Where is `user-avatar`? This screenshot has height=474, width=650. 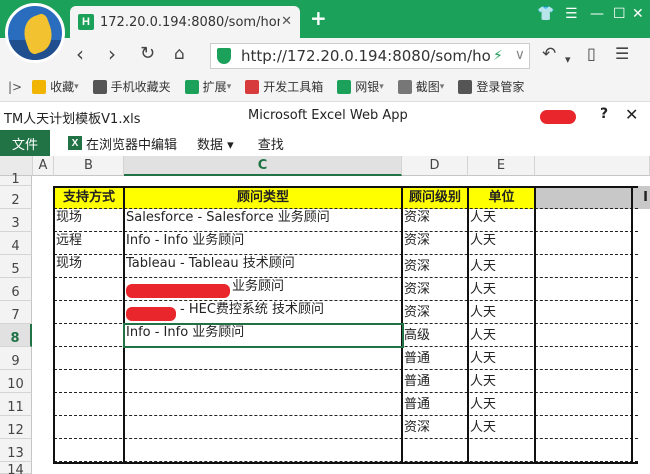 user-avatar is located at coordinates (35, 33).